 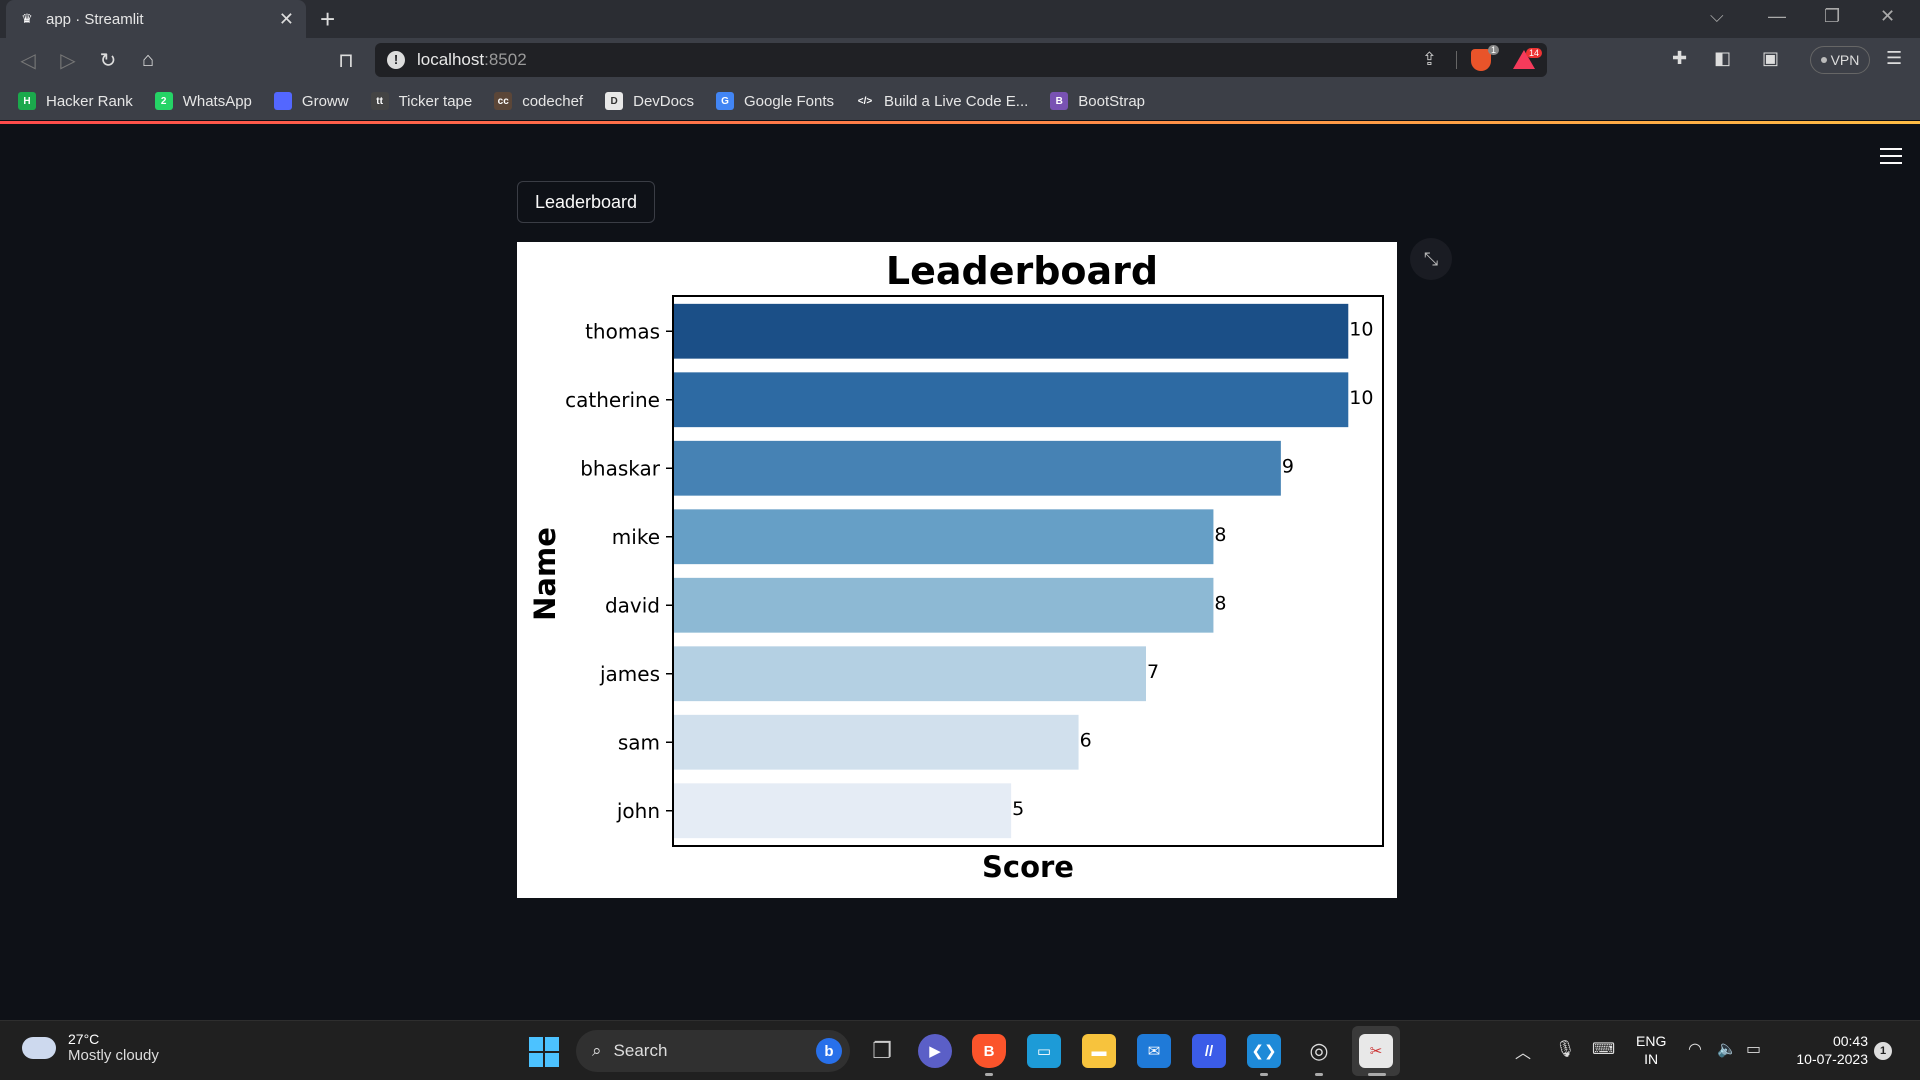 I want to click on bookmark-item: 2 WhatsApp, so click(x=203, y=101).